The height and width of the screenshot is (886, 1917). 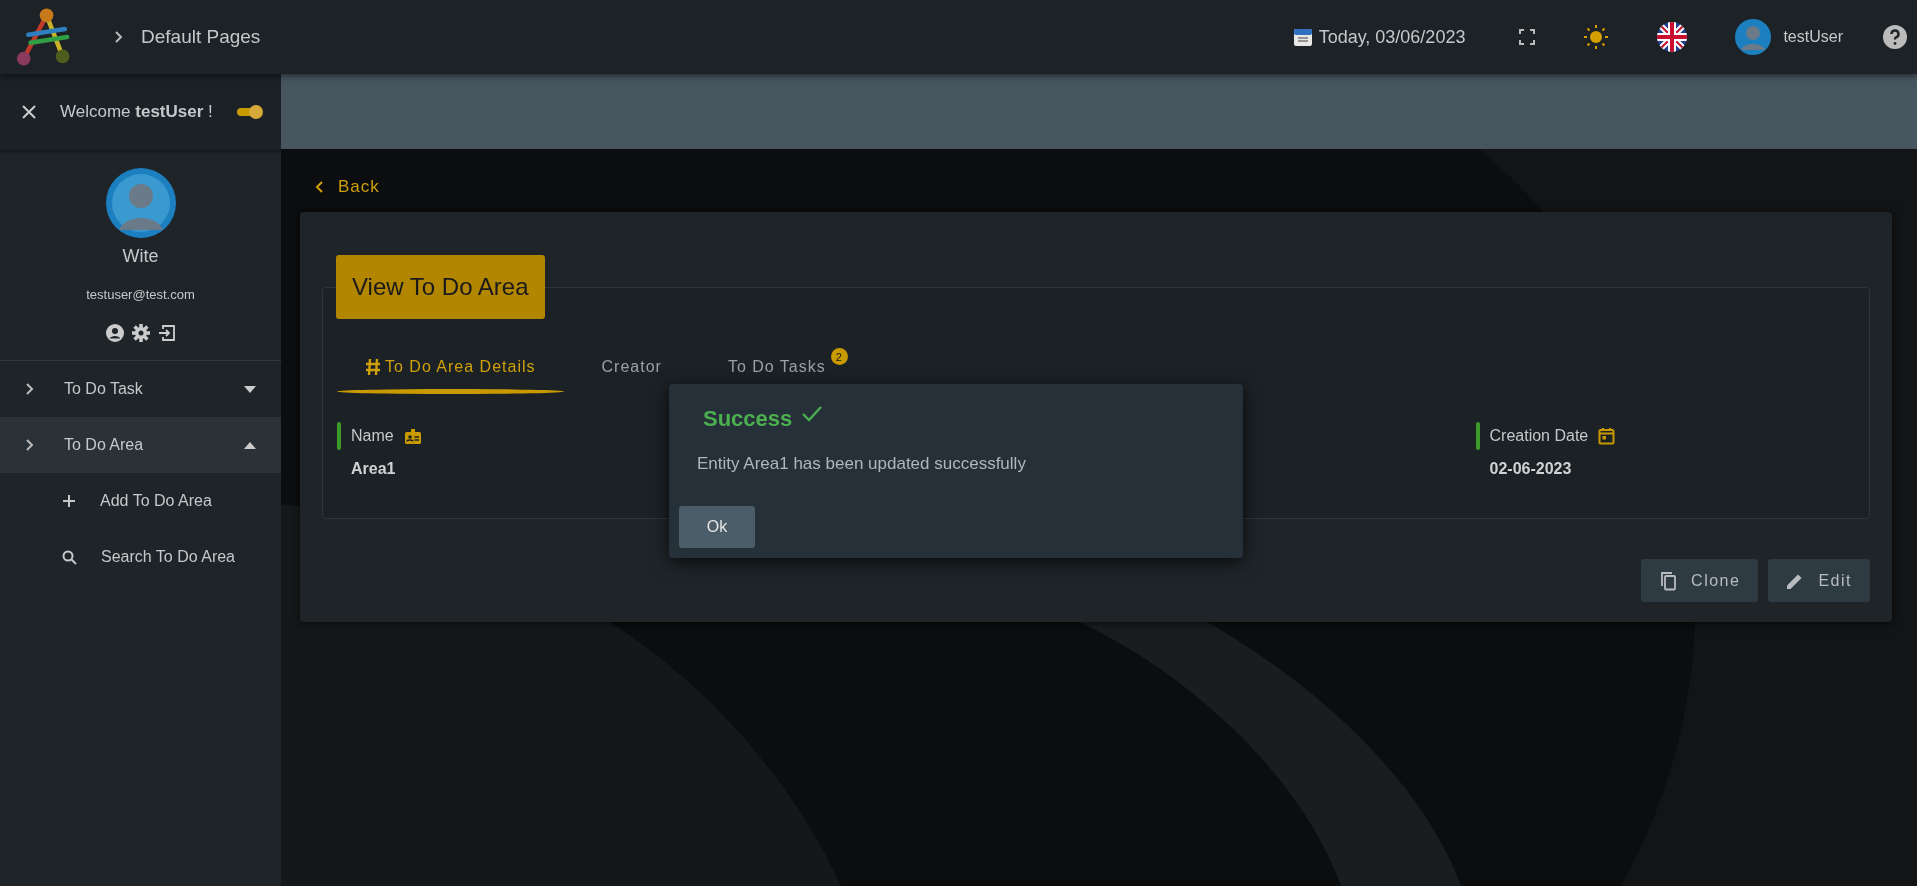 I want to click on back-link: Back, so click(x=347, y=187).